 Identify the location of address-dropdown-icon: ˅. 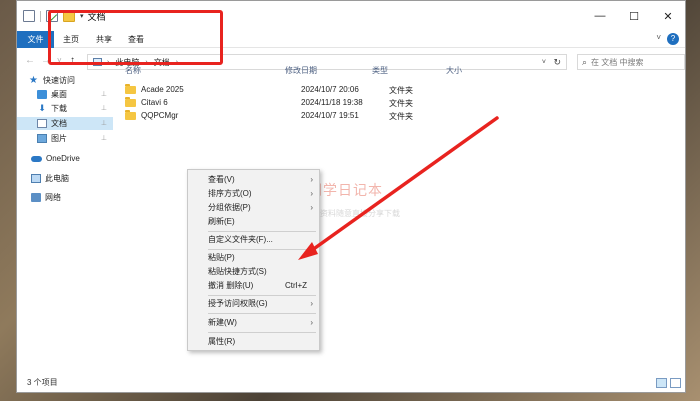
(544, 62).